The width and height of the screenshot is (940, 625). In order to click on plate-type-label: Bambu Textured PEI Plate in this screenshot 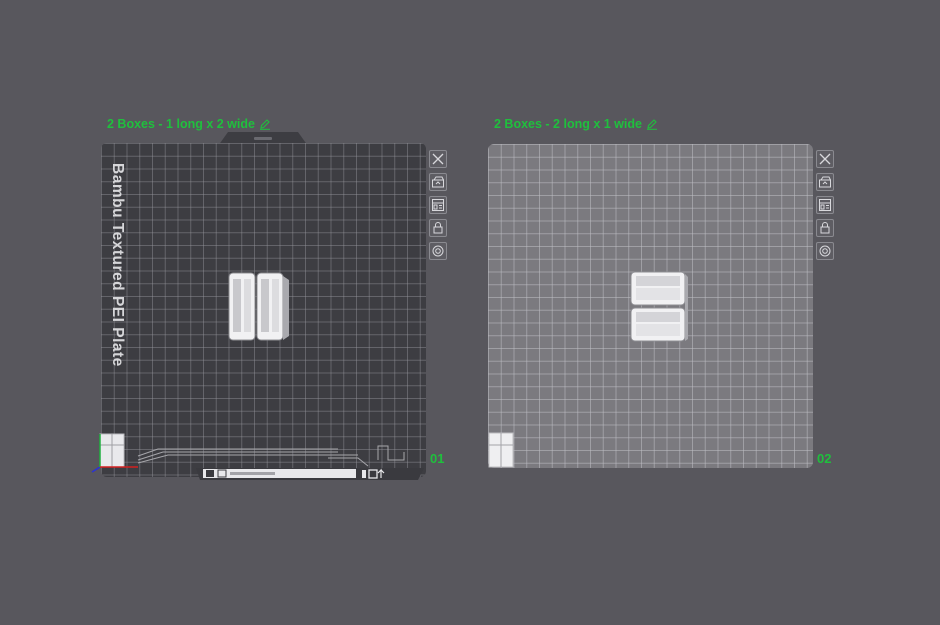, I will do `click(117, 265)`.